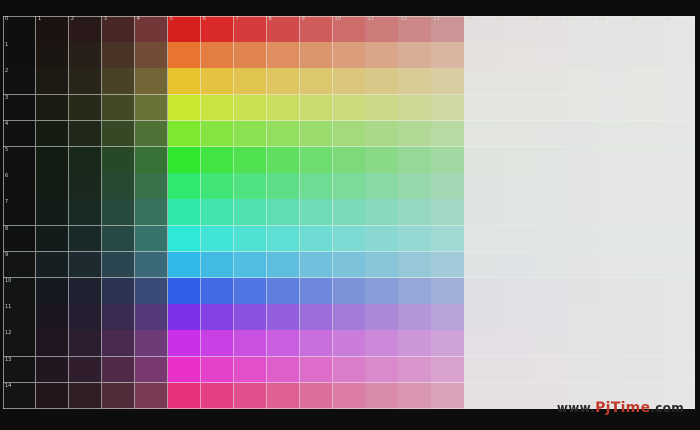  I want to click on column-label: 6, so click(204, 19).